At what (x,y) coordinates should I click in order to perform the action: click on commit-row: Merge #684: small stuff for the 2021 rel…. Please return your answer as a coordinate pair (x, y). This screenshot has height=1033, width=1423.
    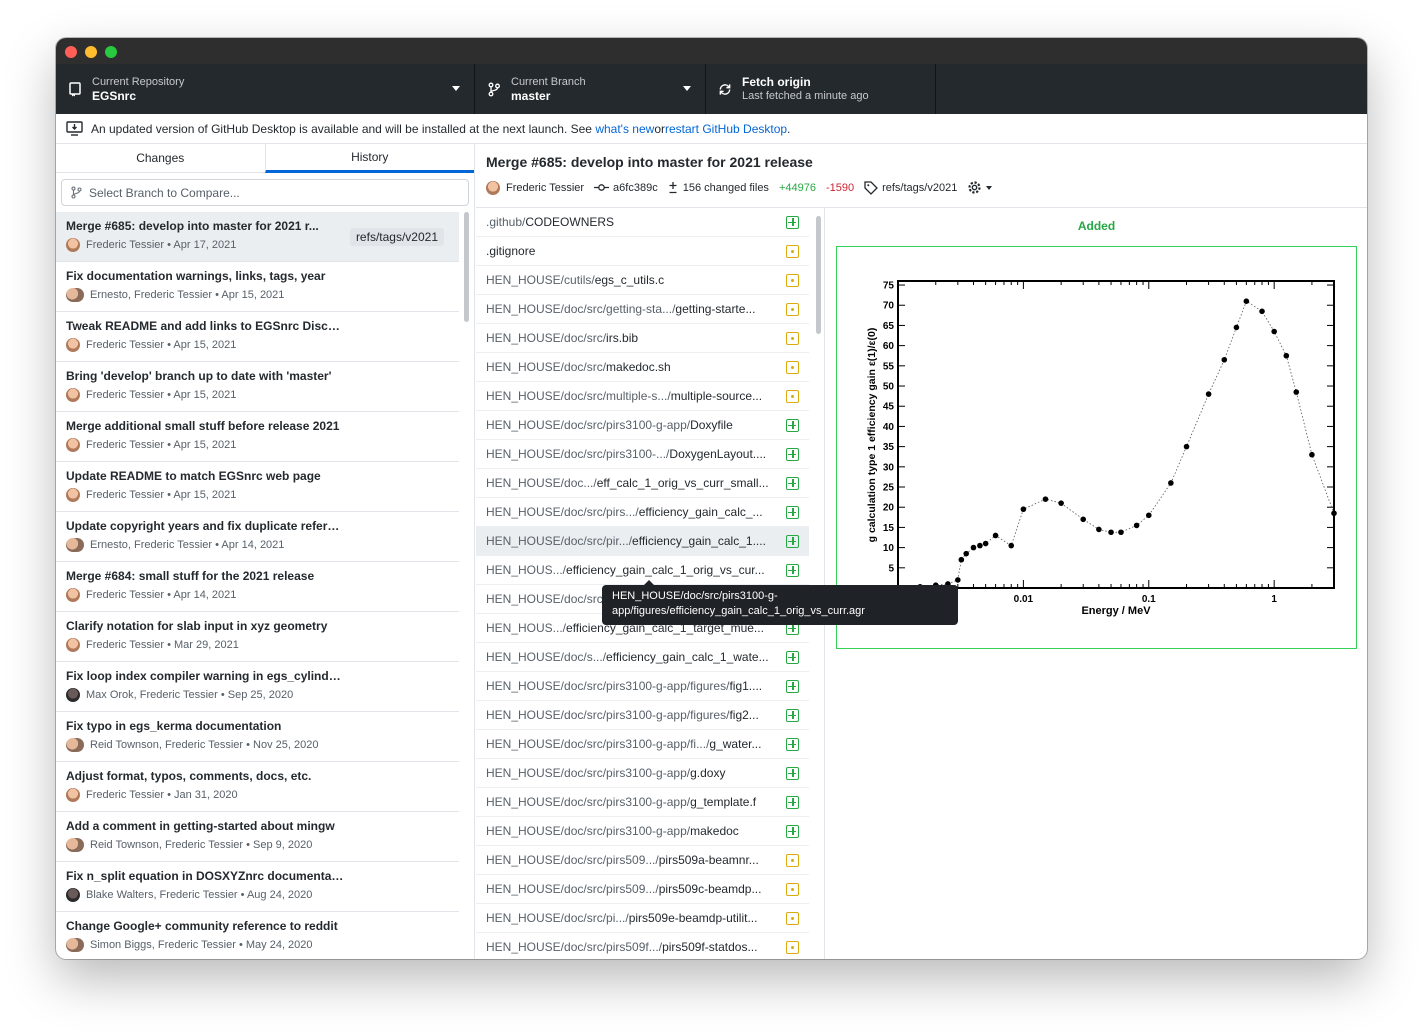
    Looking at the image, I should click on (257, 587).